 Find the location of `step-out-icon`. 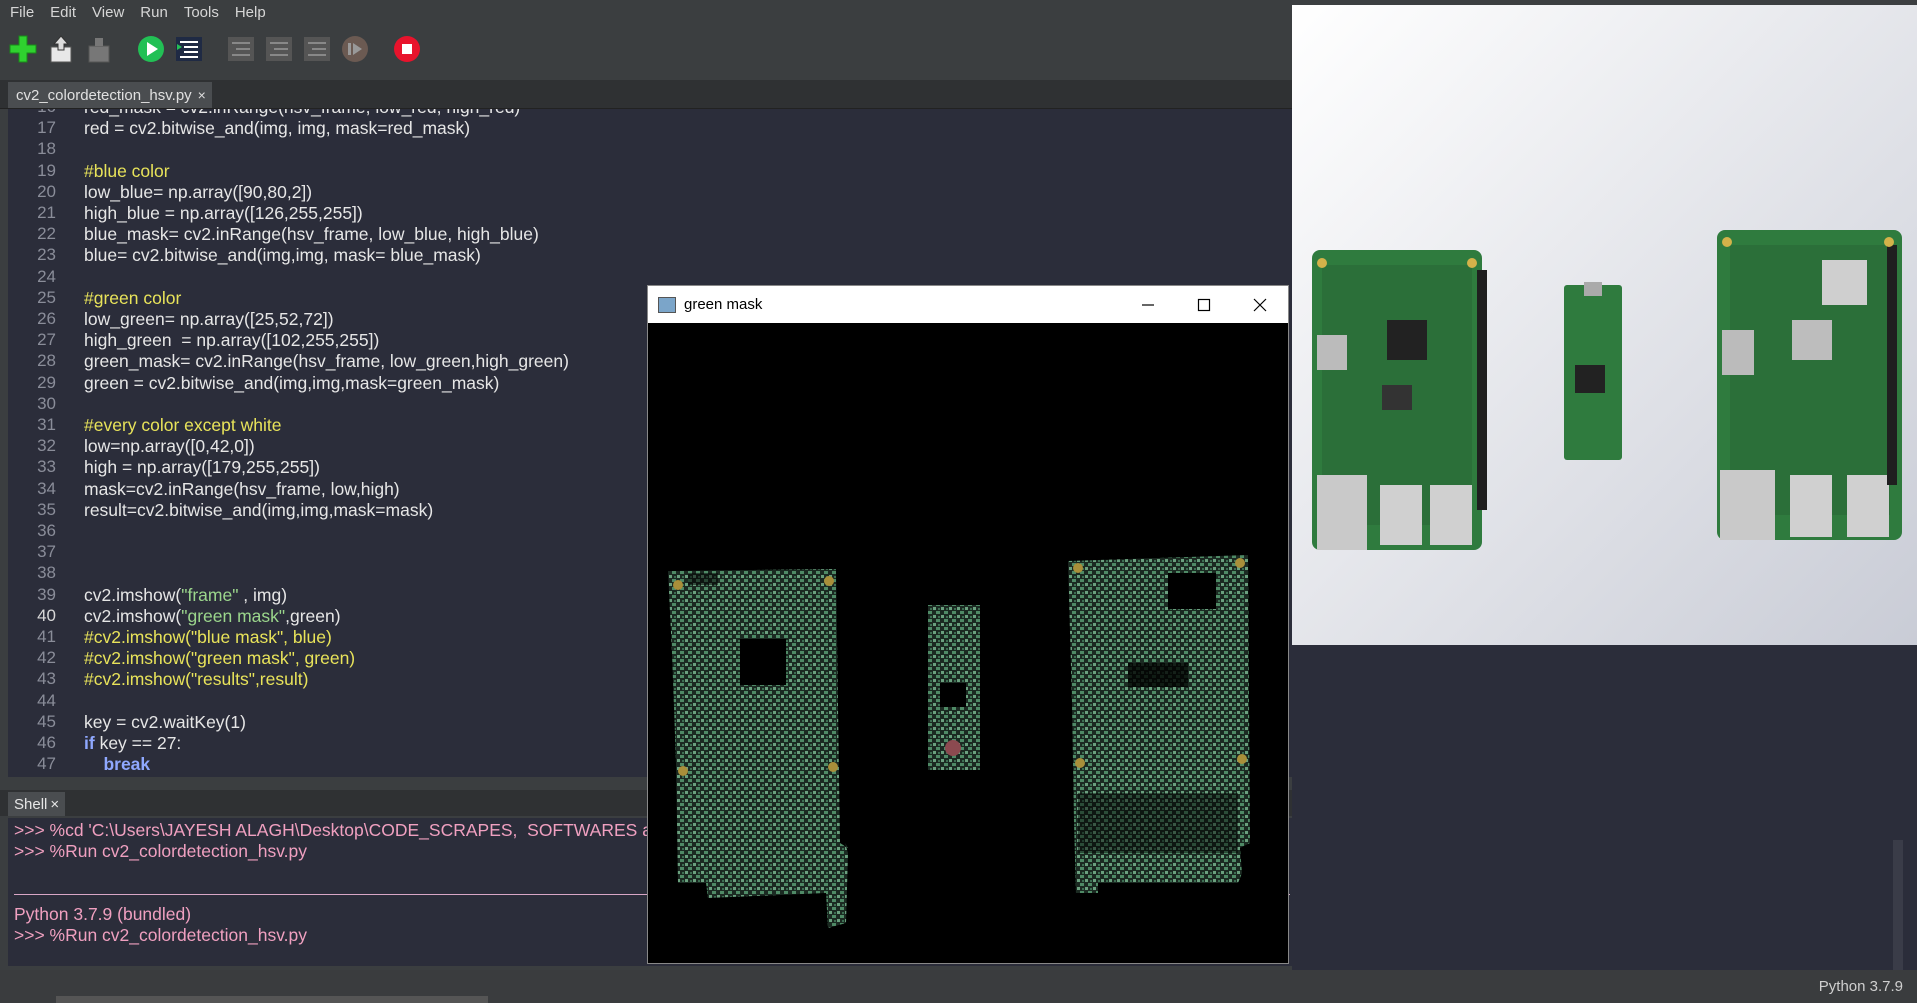

step-out-icon is located at coordinates (317, 49).